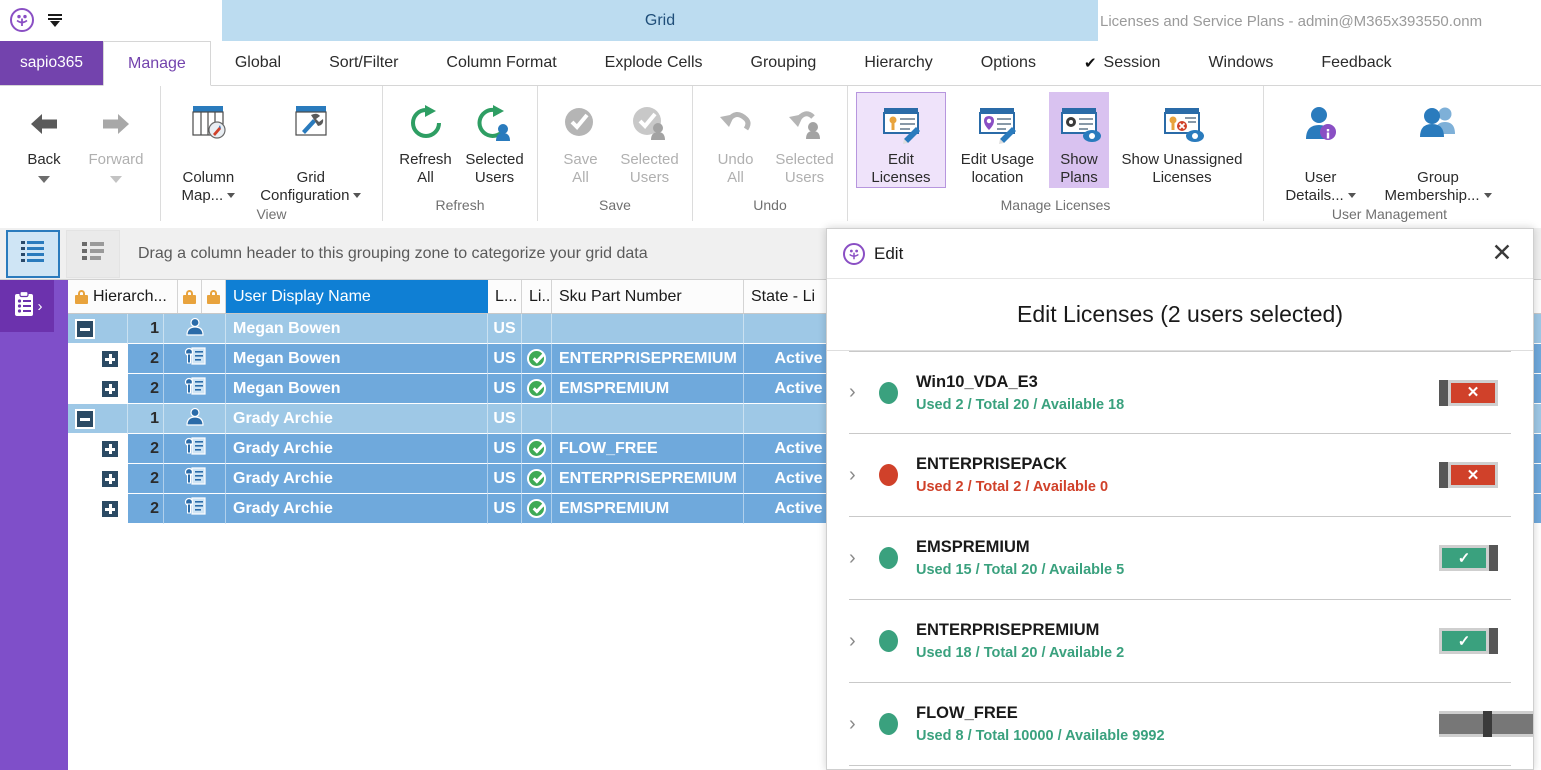 The height and width of the screenshot is (770, 1541). I want to click on back-button: Back, so click(44, 141).